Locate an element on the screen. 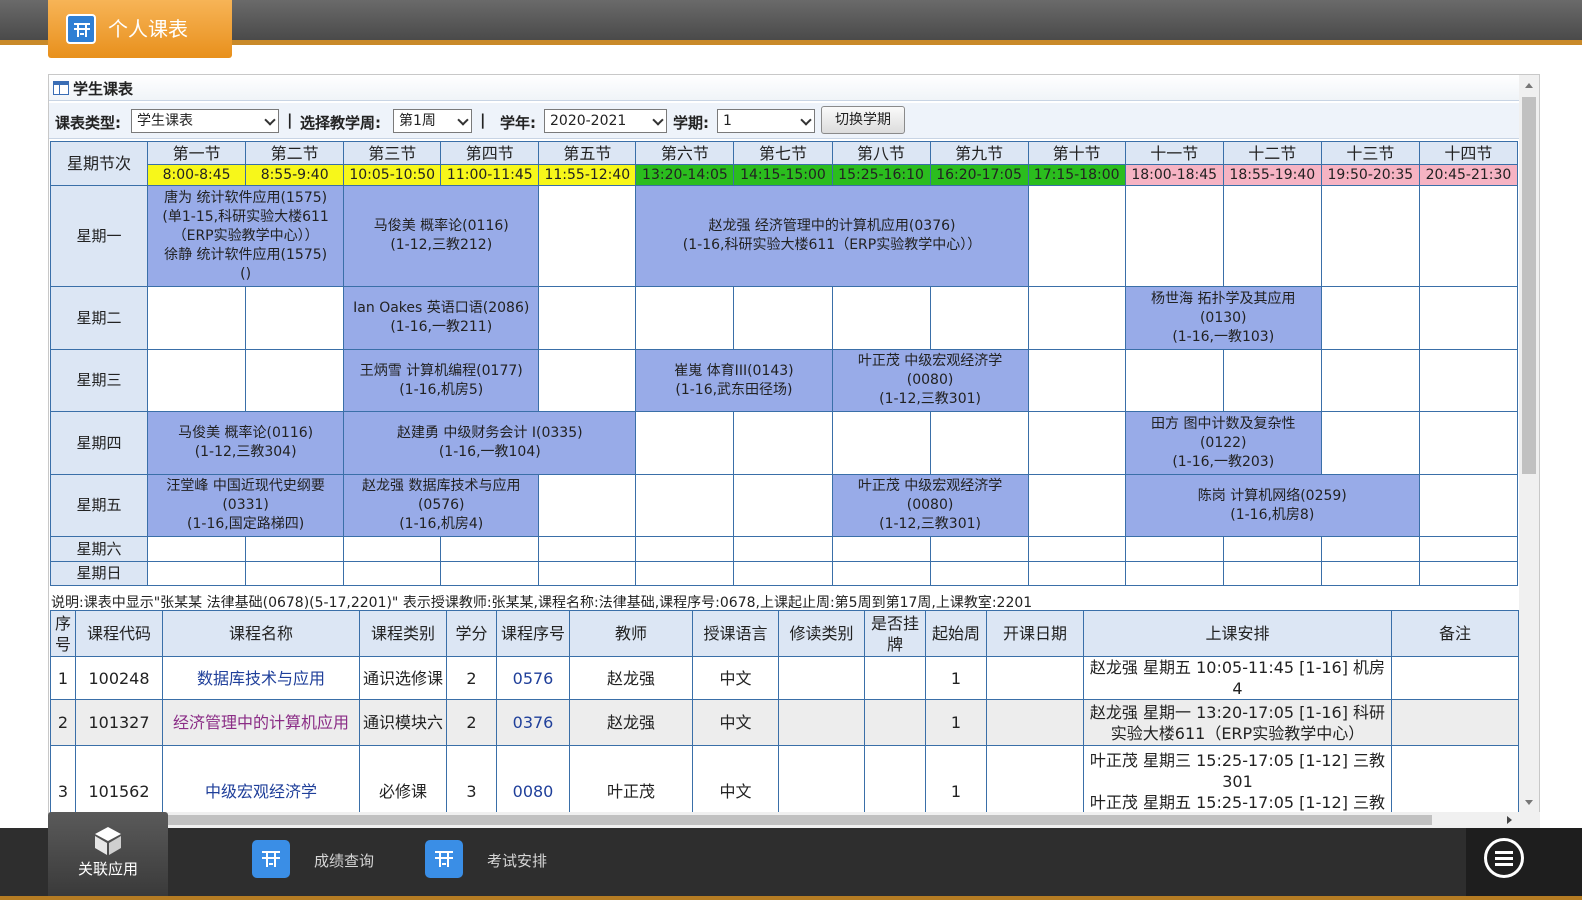 The height and width of the screenshot is (900, 1582). course-name-link: 数据库技术与应用 is located at coordinates (261, 678).